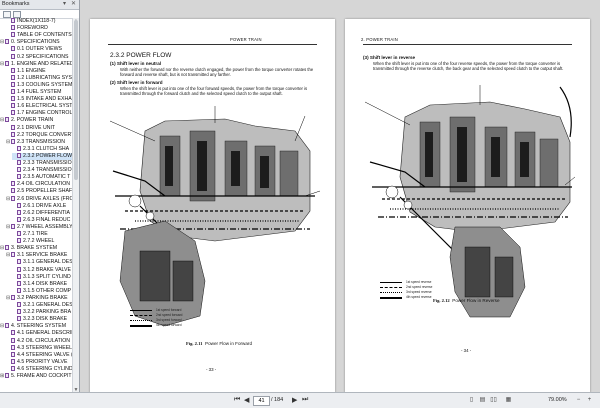 This screenshot has height=408, width=600. Describe the element at coordinates (589, 400) in the screenshot. I see `zoom-in-icon: +` at that location.